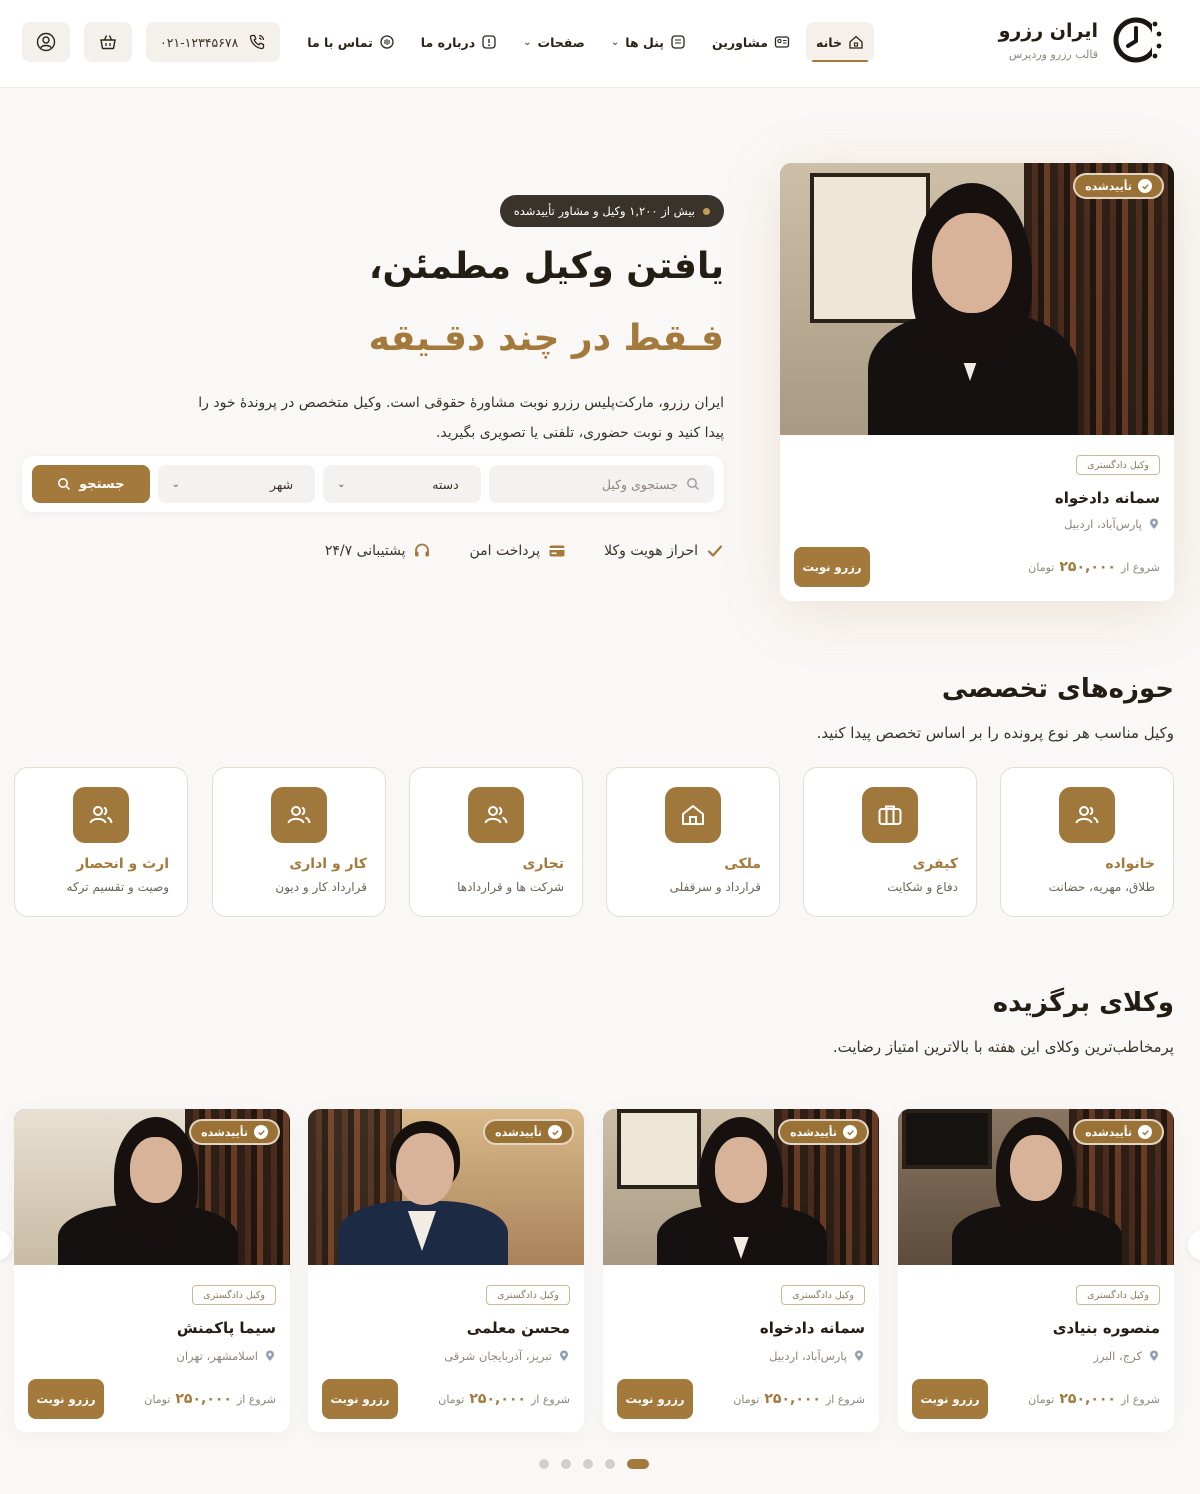 The width and height of the screenshot is (1200, 1494). What do you see at coordinates (226, 1328) in the screenshot?
I see `lawyer-name: سیما پاکمنش` at bounding box center [226, 1328].